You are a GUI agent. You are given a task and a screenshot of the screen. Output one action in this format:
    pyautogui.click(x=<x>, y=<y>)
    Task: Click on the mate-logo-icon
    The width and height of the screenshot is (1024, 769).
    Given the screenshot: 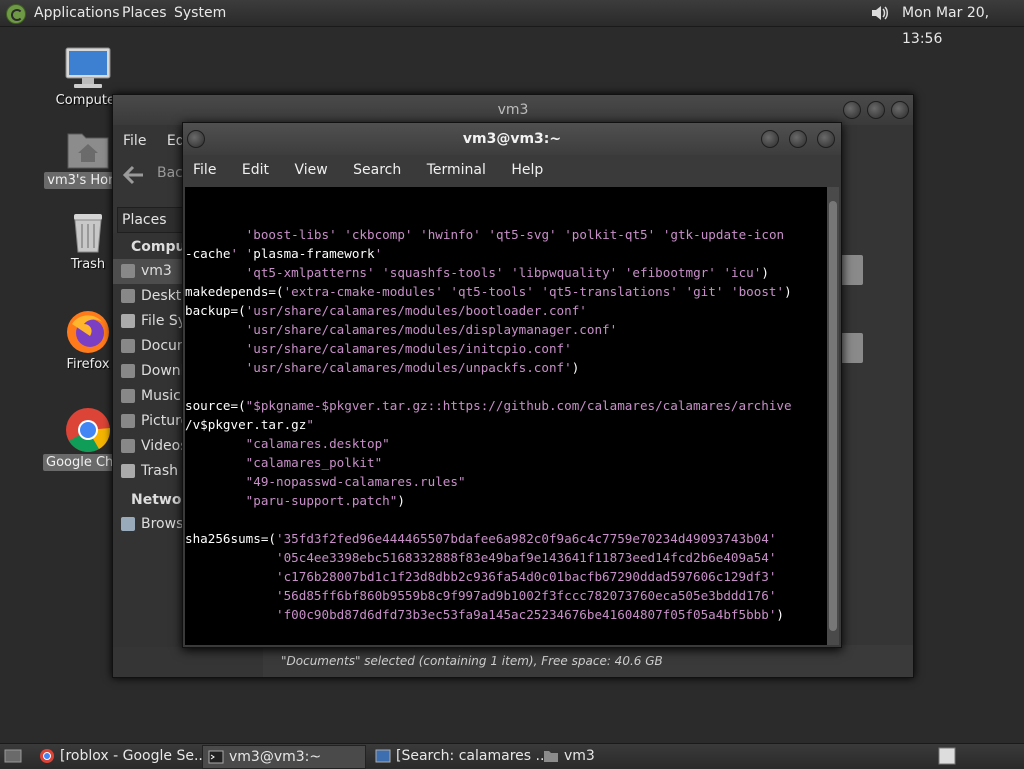 What is the action you would take?
    pyautogui.click(x=16, y=14)
    